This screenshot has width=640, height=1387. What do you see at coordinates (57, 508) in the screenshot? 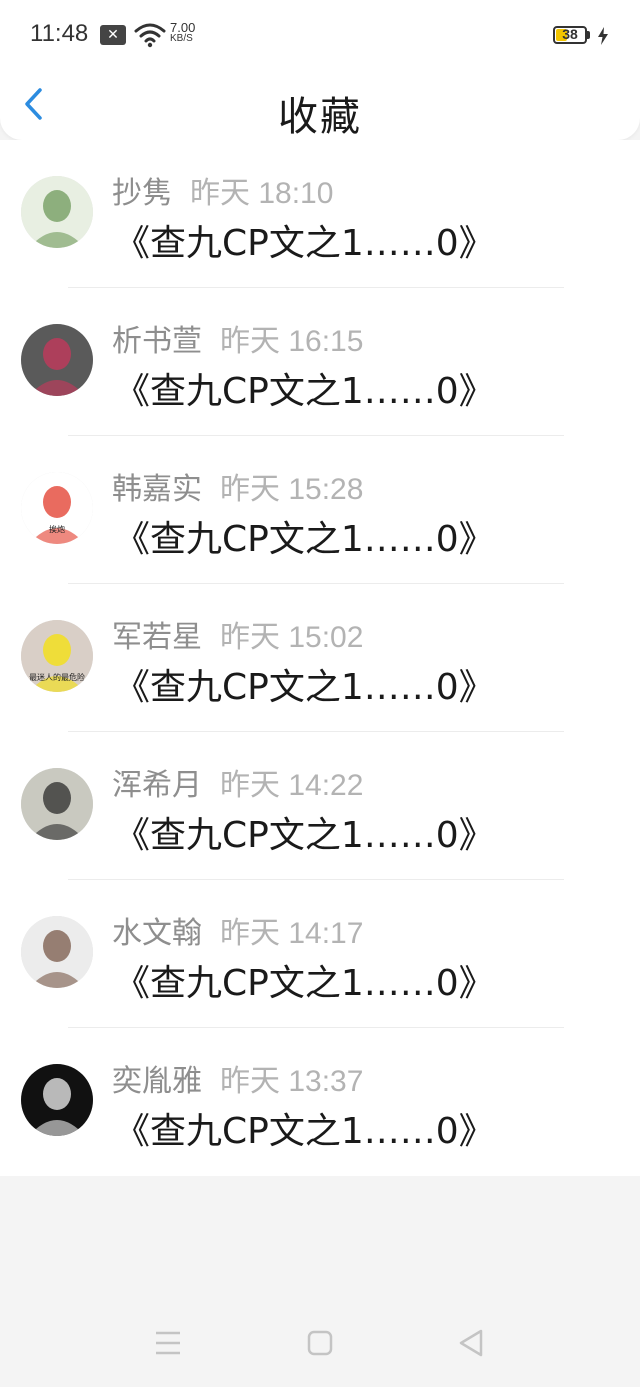
I see `avatar: 挨炮` at bounding box center [57, 508].